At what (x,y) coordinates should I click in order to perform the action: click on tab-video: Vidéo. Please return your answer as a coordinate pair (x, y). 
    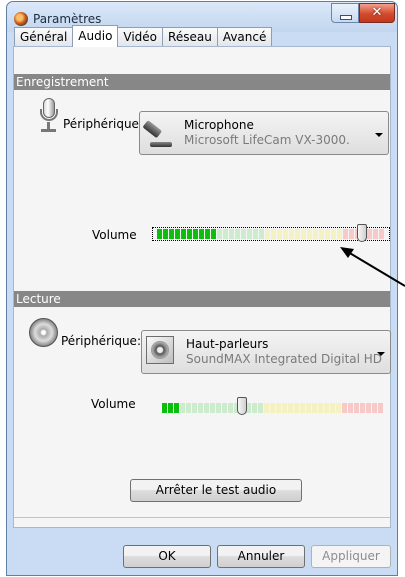
    Looking at the image, I should click on (140, 36).